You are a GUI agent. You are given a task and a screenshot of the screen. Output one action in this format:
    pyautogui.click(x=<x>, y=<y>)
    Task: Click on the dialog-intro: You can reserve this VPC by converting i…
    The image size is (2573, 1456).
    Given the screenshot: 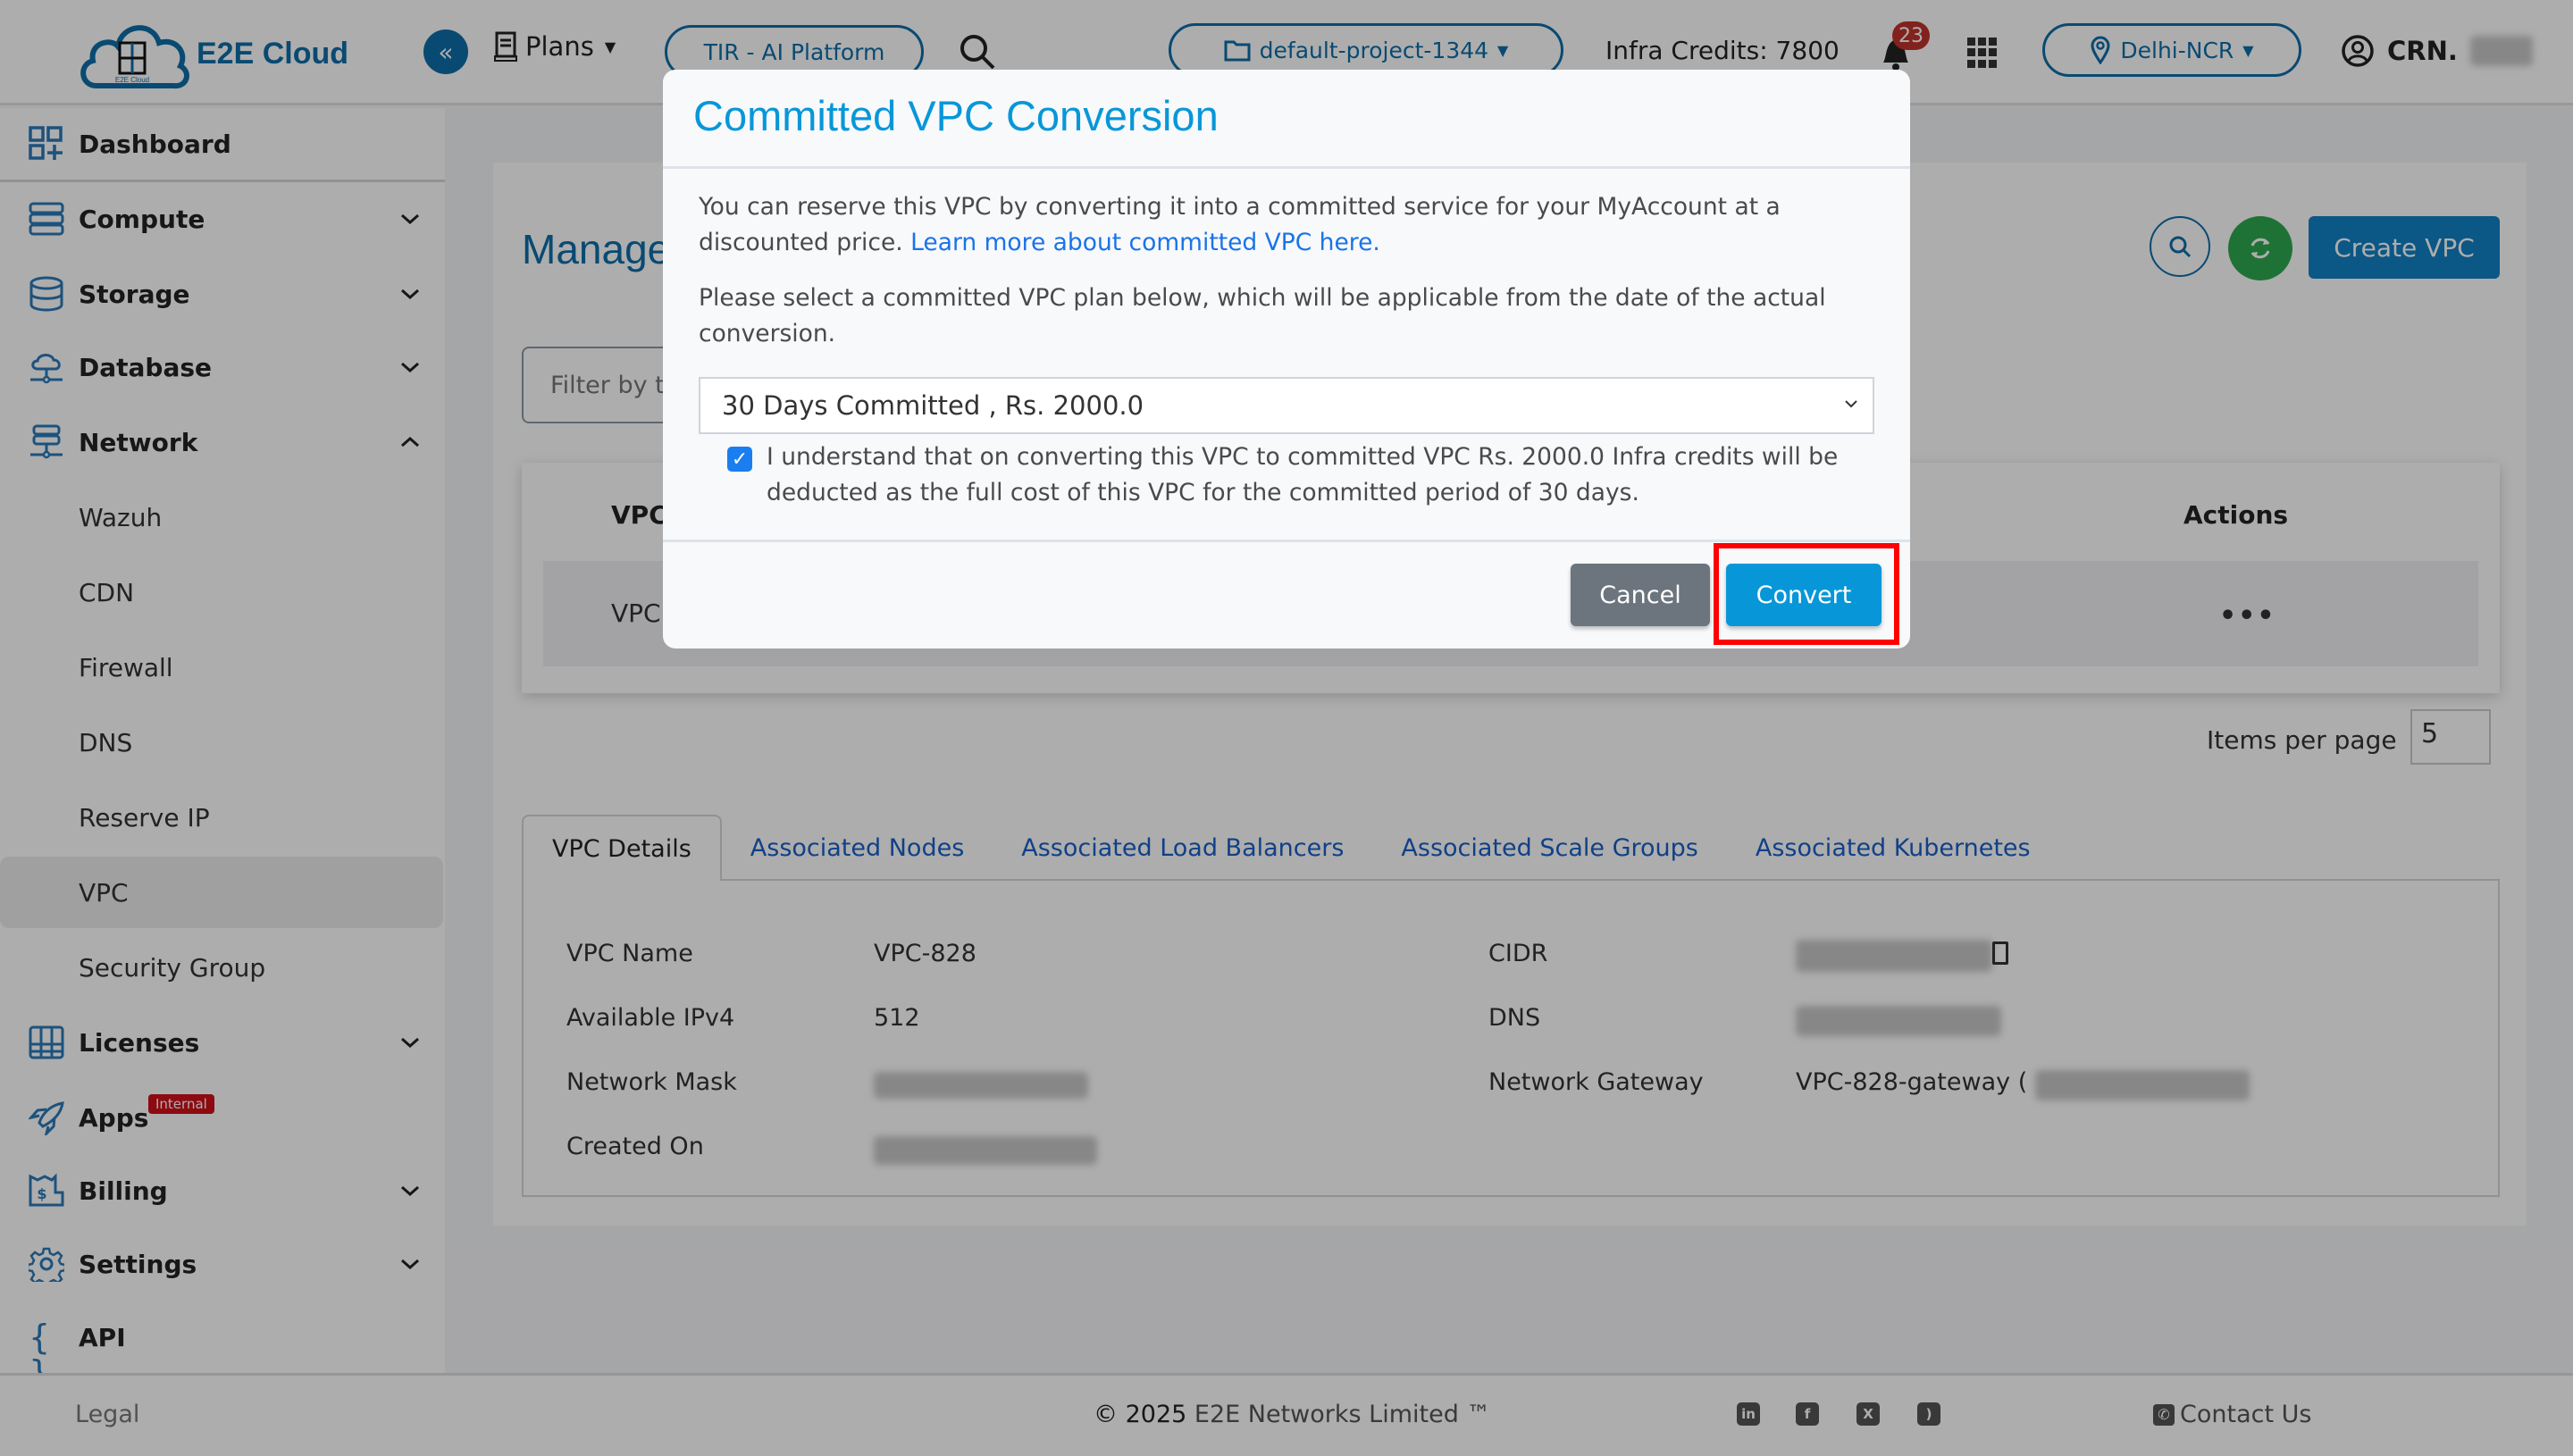 What is the action you would take?
    pyautogui.click(x=1288, y=225)
    